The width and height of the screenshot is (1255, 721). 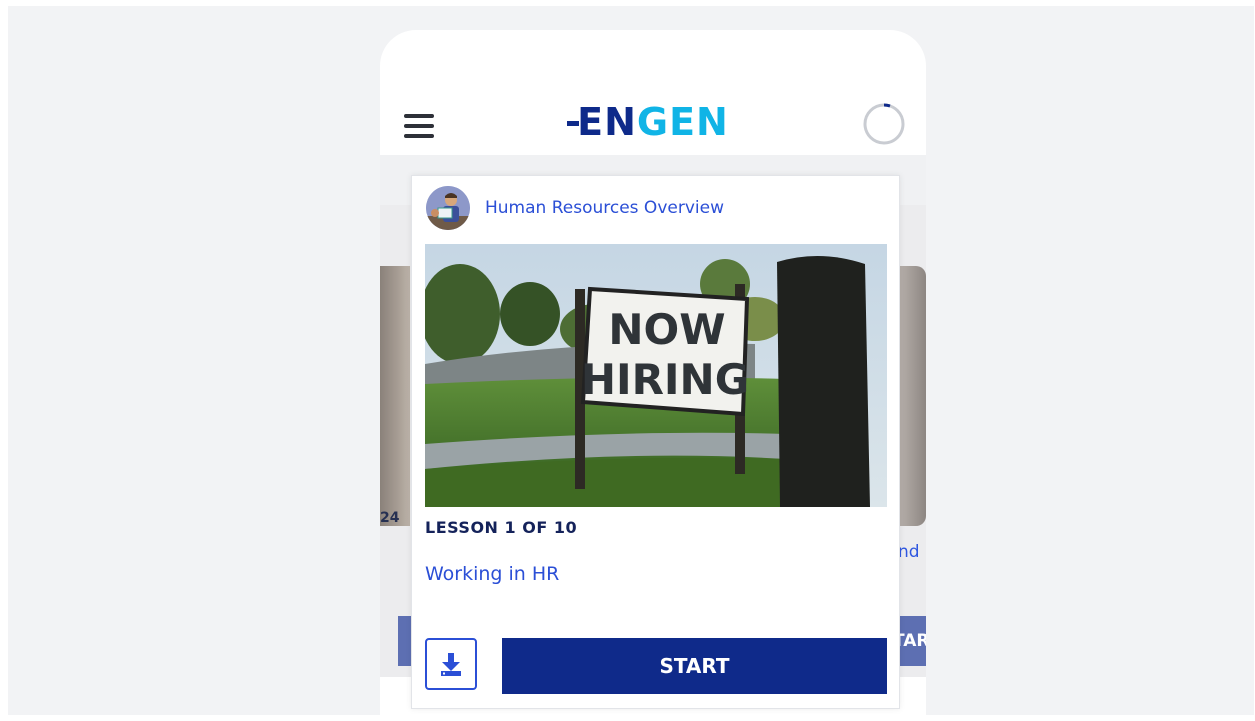 I want to click on download-button, so click(x=451, y=664).